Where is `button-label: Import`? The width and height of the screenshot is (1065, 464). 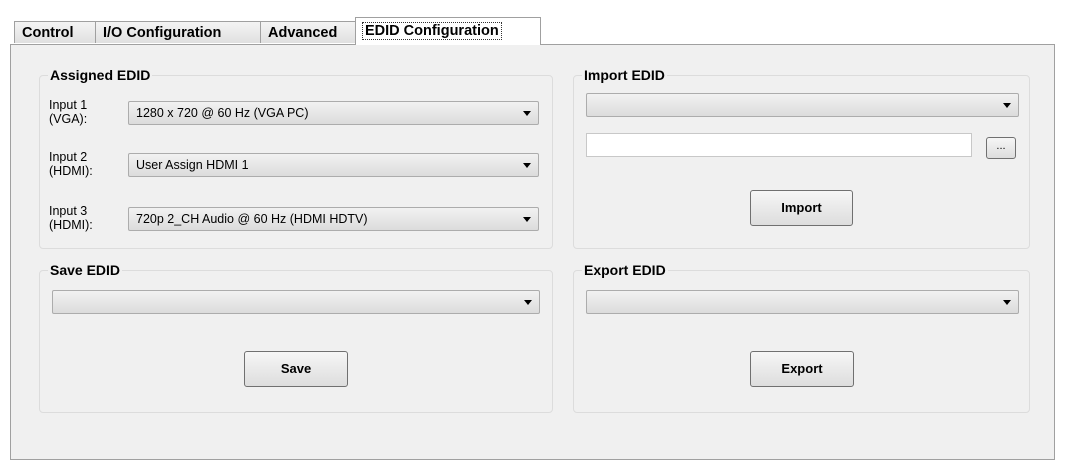 button-label: Import is located at coordinates (801, 207).